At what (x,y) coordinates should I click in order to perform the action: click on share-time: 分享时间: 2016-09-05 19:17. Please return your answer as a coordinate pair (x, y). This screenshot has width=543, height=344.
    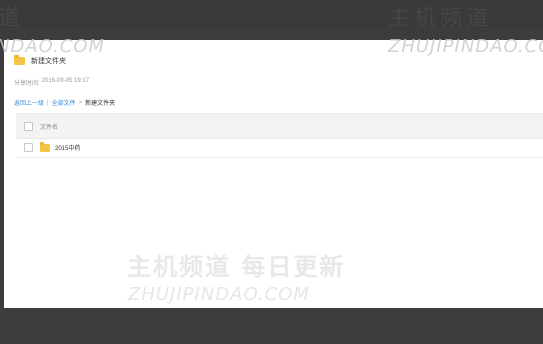
    Looking at the image, I should click on (51, 82).